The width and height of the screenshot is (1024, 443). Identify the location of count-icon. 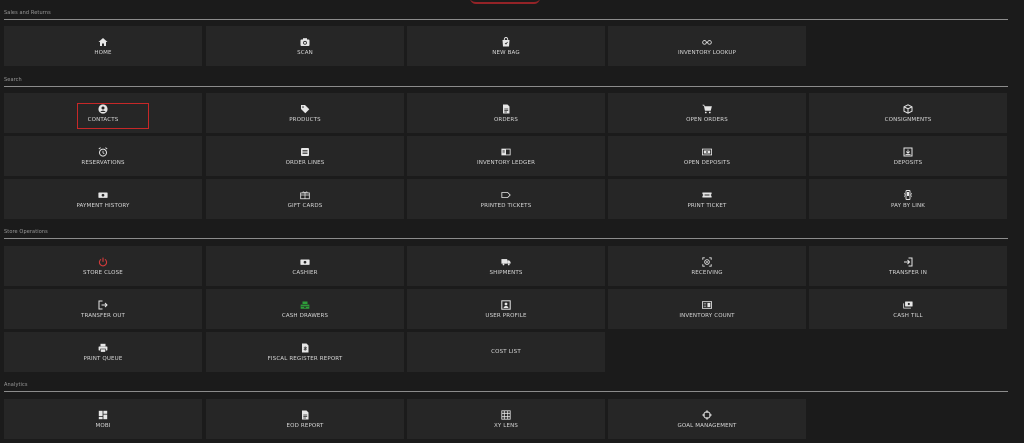
(707, 304).